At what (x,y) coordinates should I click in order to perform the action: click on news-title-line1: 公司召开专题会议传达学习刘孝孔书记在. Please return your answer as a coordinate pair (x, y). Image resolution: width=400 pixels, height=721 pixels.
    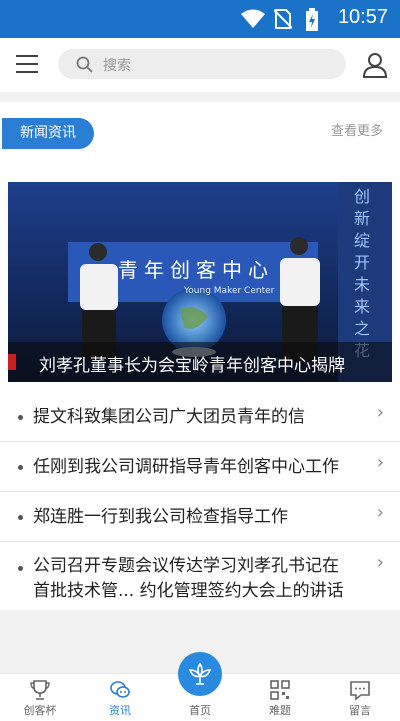
    Looking at the image, I should click on (186, 566).